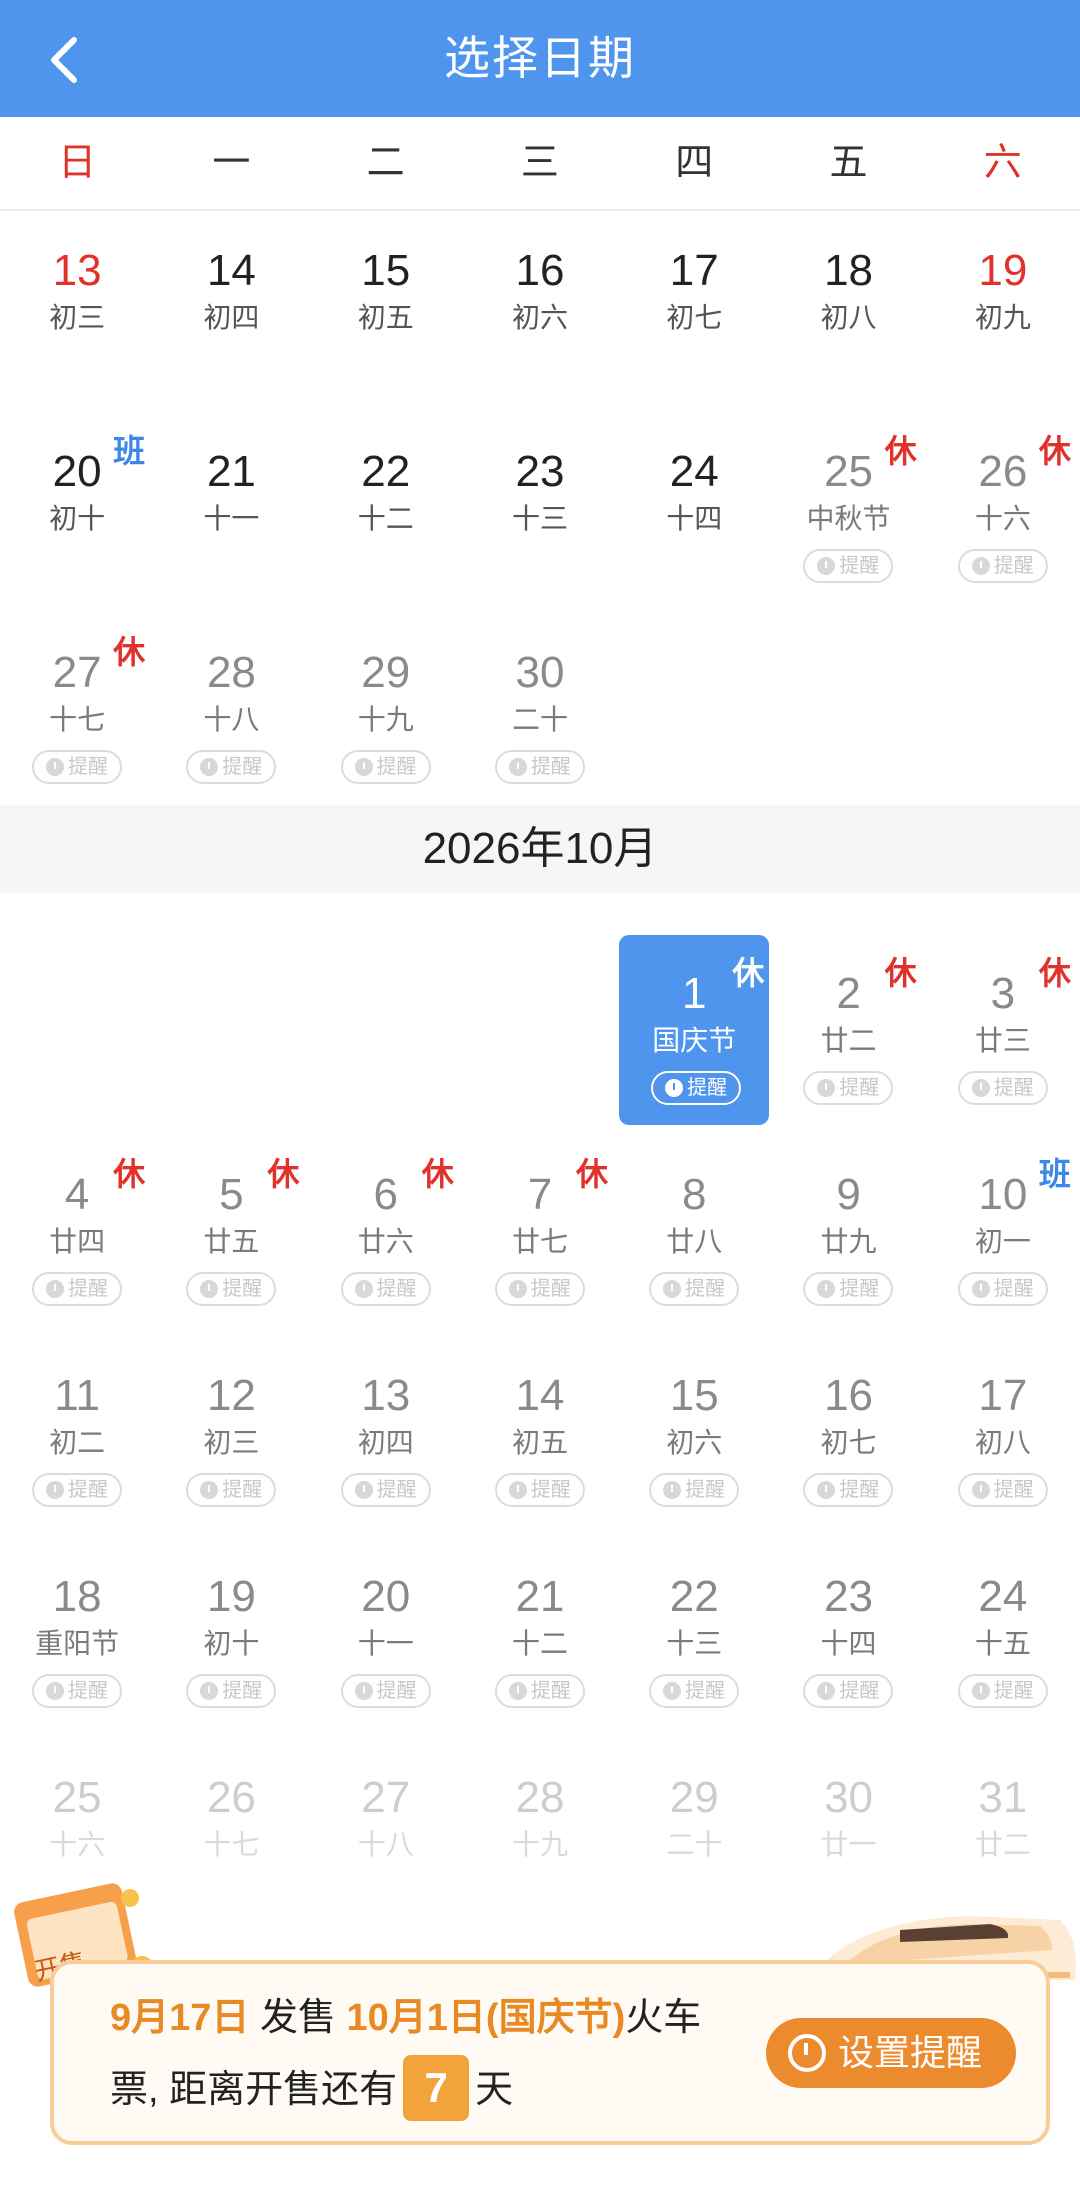 The image size is (1080, 2185). What do you see at coordinates (848, 1432) in the screenshot?
I see `date-cell: 16 初七 提醒` at bounding box center [848, 1432].